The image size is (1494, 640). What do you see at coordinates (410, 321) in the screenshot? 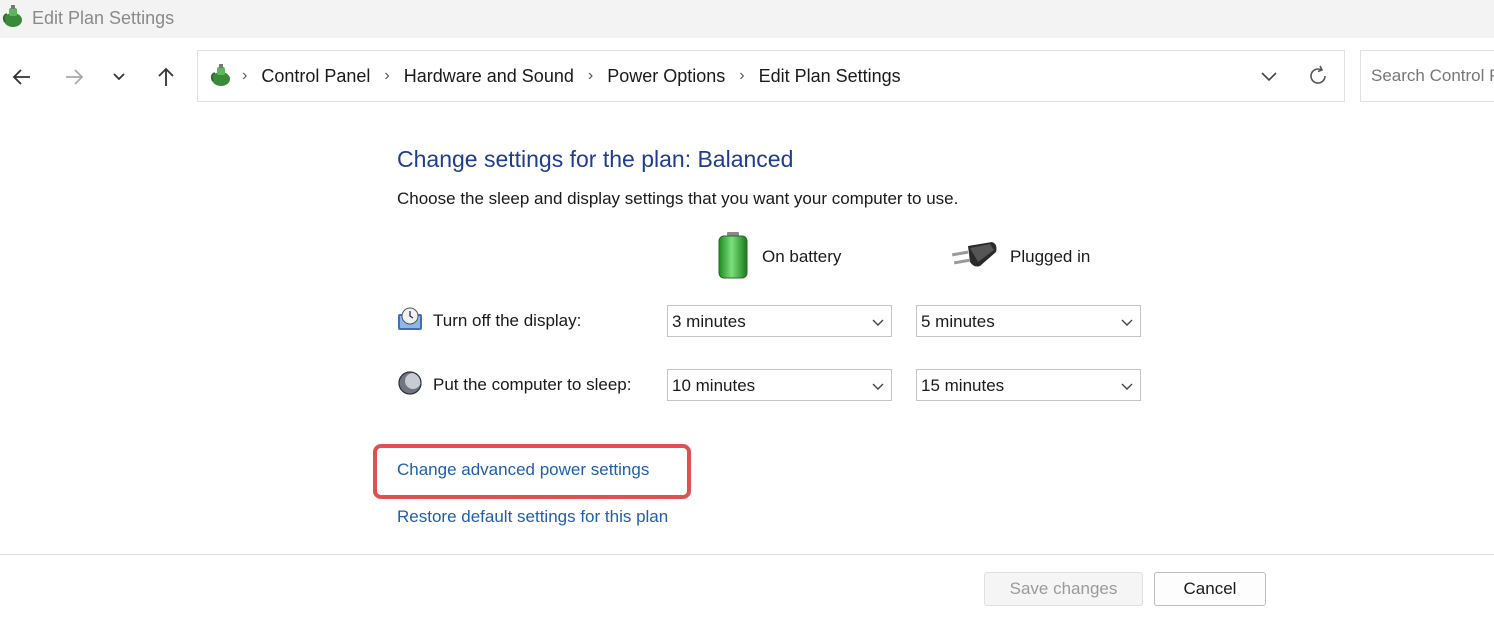
I see `display-icon` at bounding box center [410, 321].